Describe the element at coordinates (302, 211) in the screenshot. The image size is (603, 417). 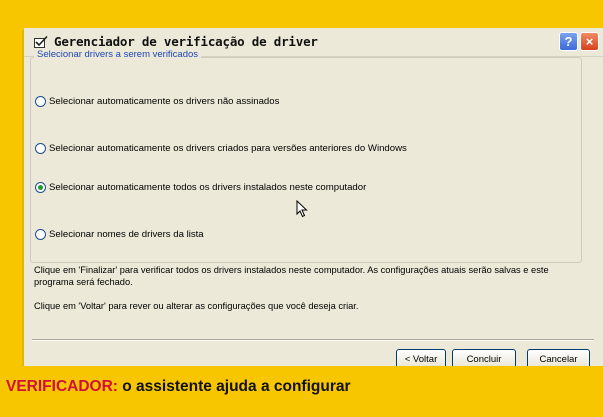
I see `mouse-pointer-icon` at that location.